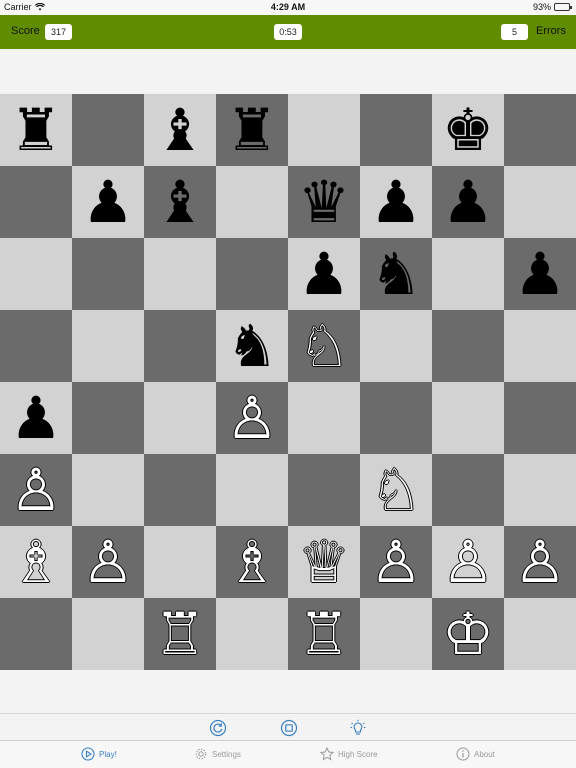  I want to click on square-e1: ♖, so click(324, 634).